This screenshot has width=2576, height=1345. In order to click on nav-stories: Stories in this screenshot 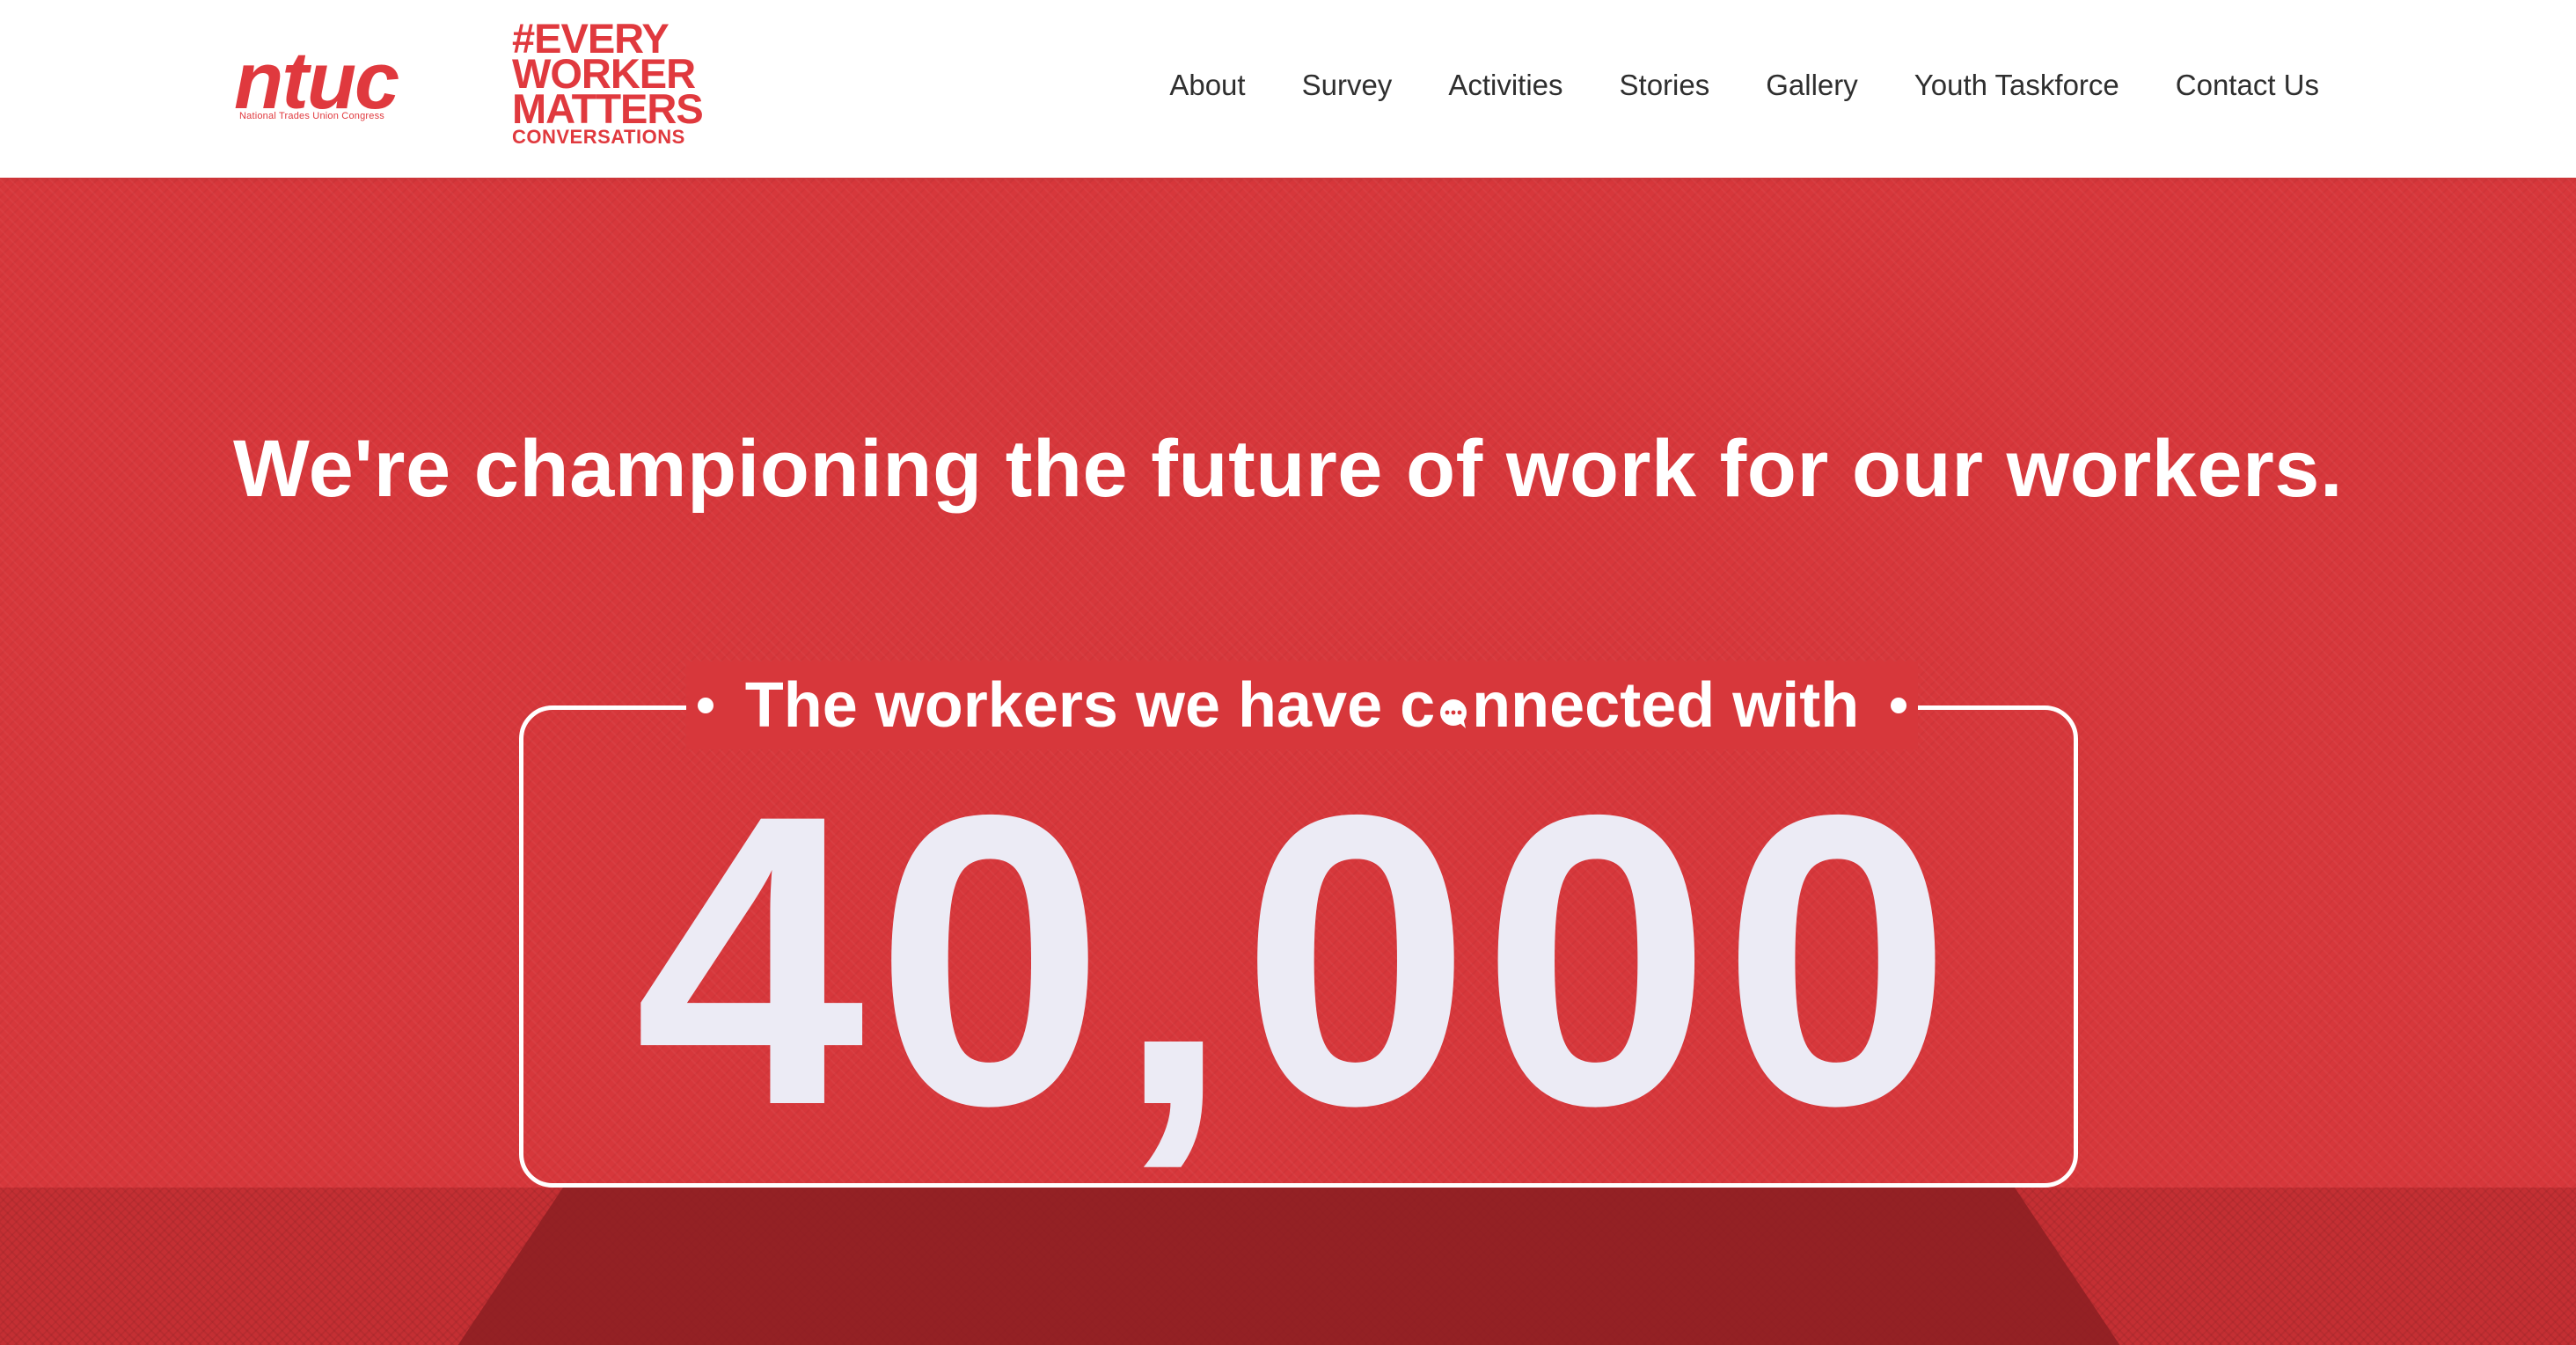, I will do `click(1665, 85)`.